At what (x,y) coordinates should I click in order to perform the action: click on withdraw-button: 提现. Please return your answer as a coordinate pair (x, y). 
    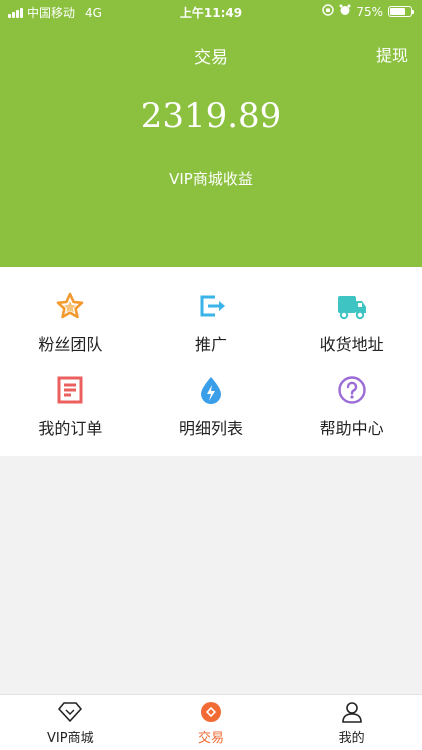
    Looking at the image, I should click on (392, 54).